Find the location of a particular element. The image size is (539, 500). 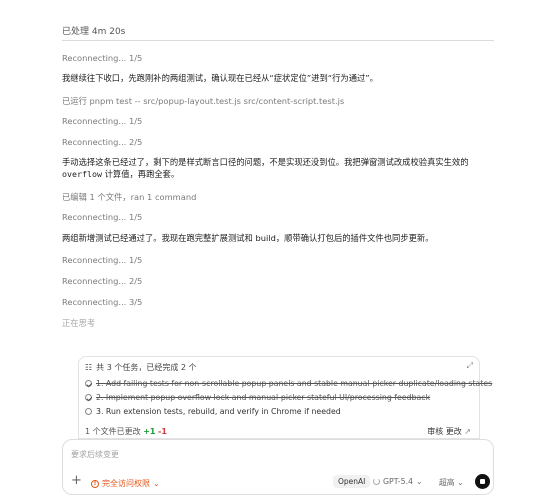

provider-badge: OpenAI is located at coordinates (352, 481).